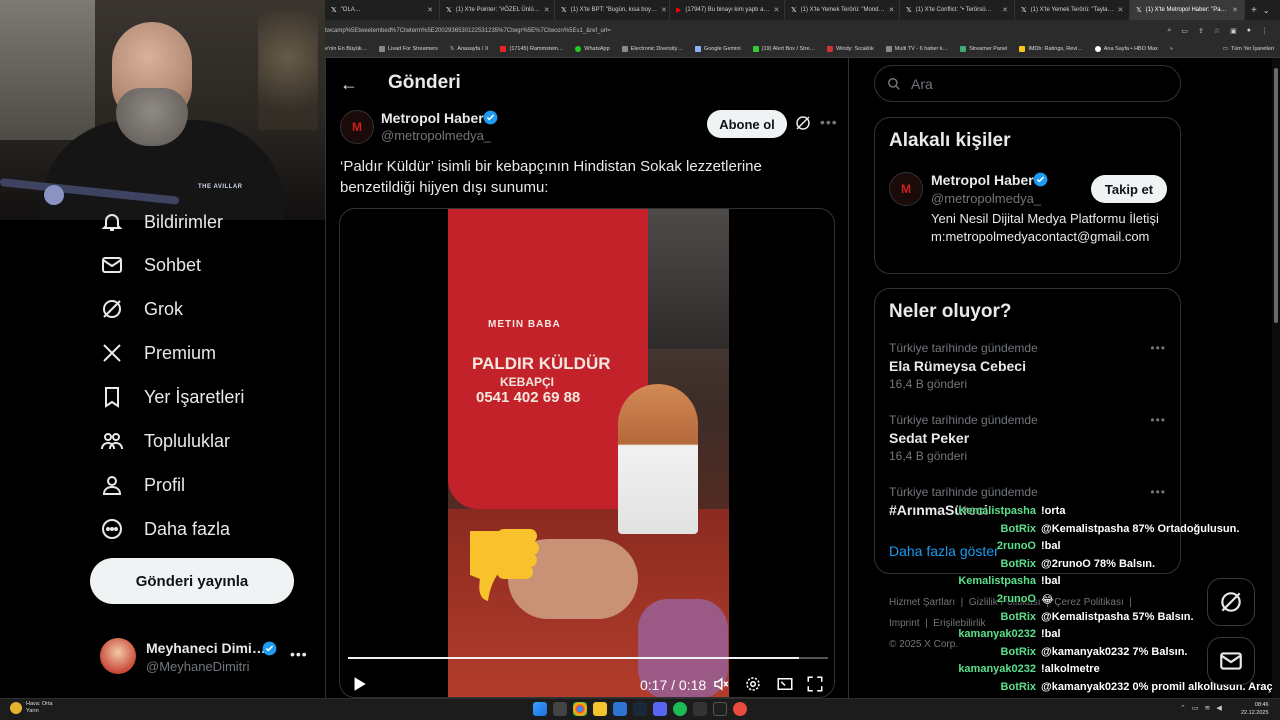 Image resolution: width=1280 pixels, height=720 pixels. I want to click on weather-widget: Hava: Orta Yarın, so click(31, 708).